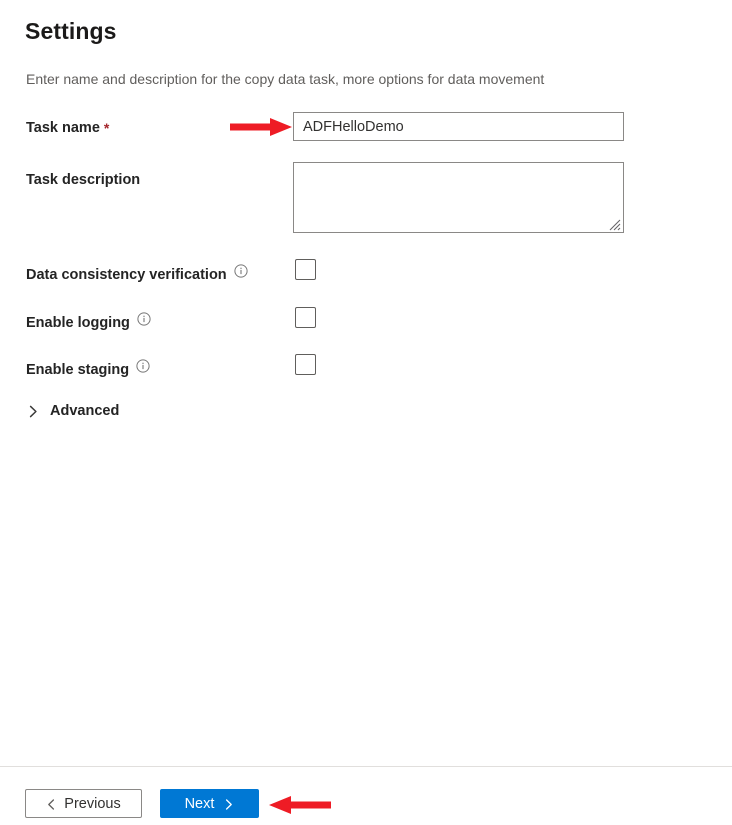 This screenshot has width=732, height=825. What do you see at coordinates (305, 269) in the screenshot?
I see `data-consistency-verification-checkbox` at bounding box center [305, 269].